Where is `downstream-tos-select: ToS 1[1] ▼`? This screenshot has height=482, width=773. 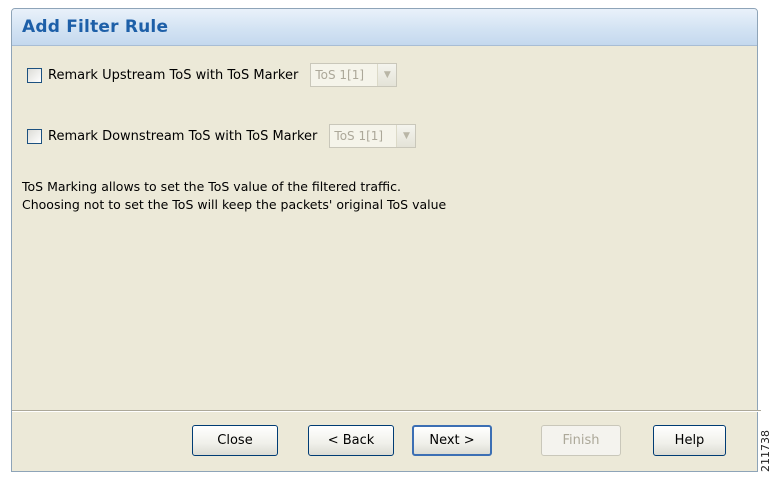
downstream-tos-select: ToS 1[1] ▼ is located at coordinates (373, 136).